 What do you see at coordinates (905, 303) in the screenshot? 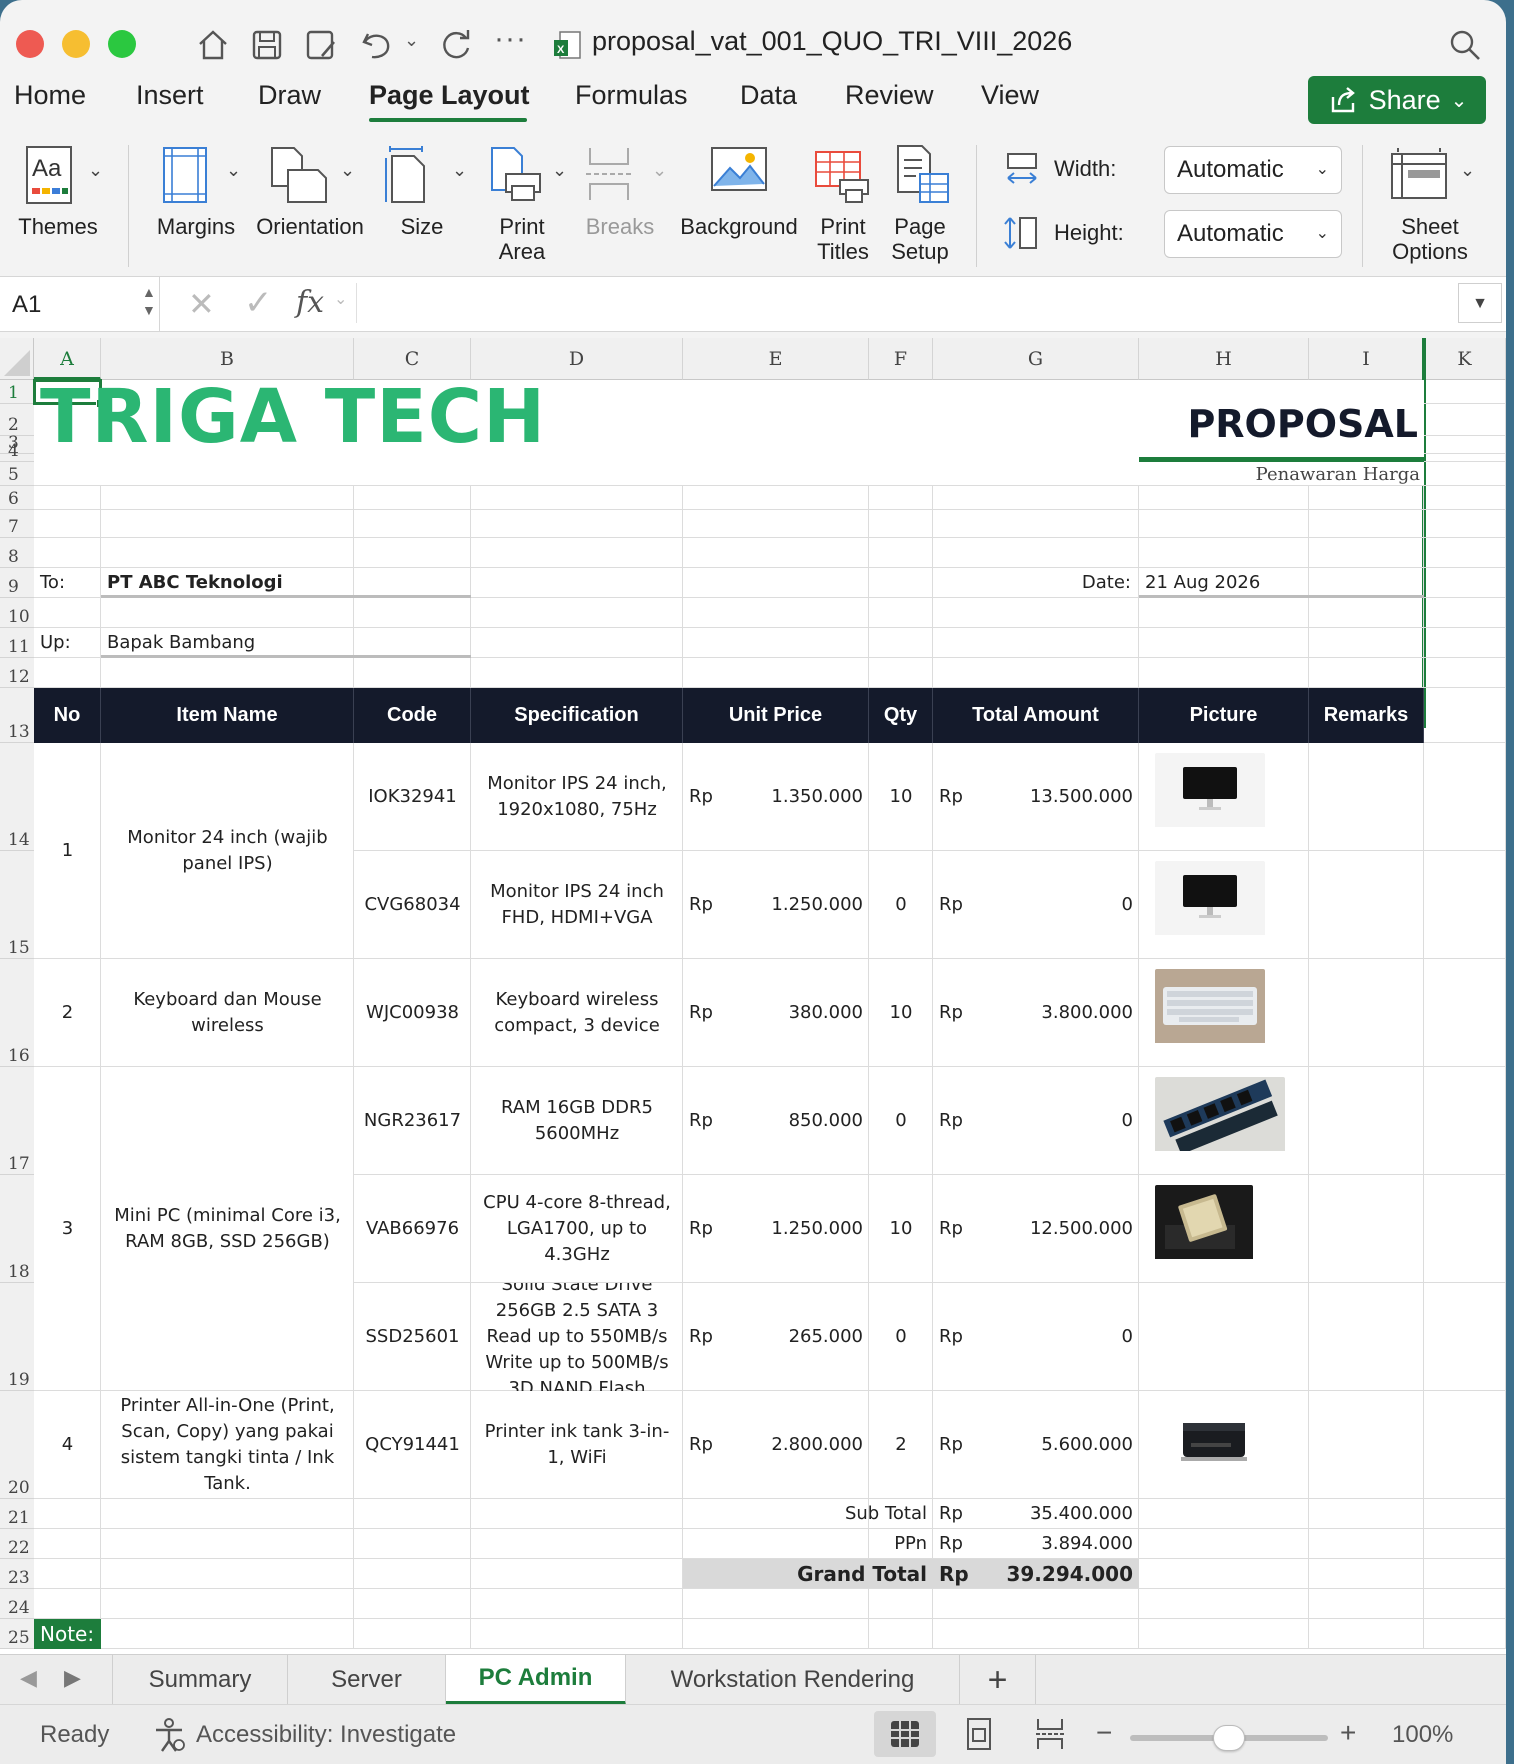
I see `formula-input` at bounding box center [905, 303].